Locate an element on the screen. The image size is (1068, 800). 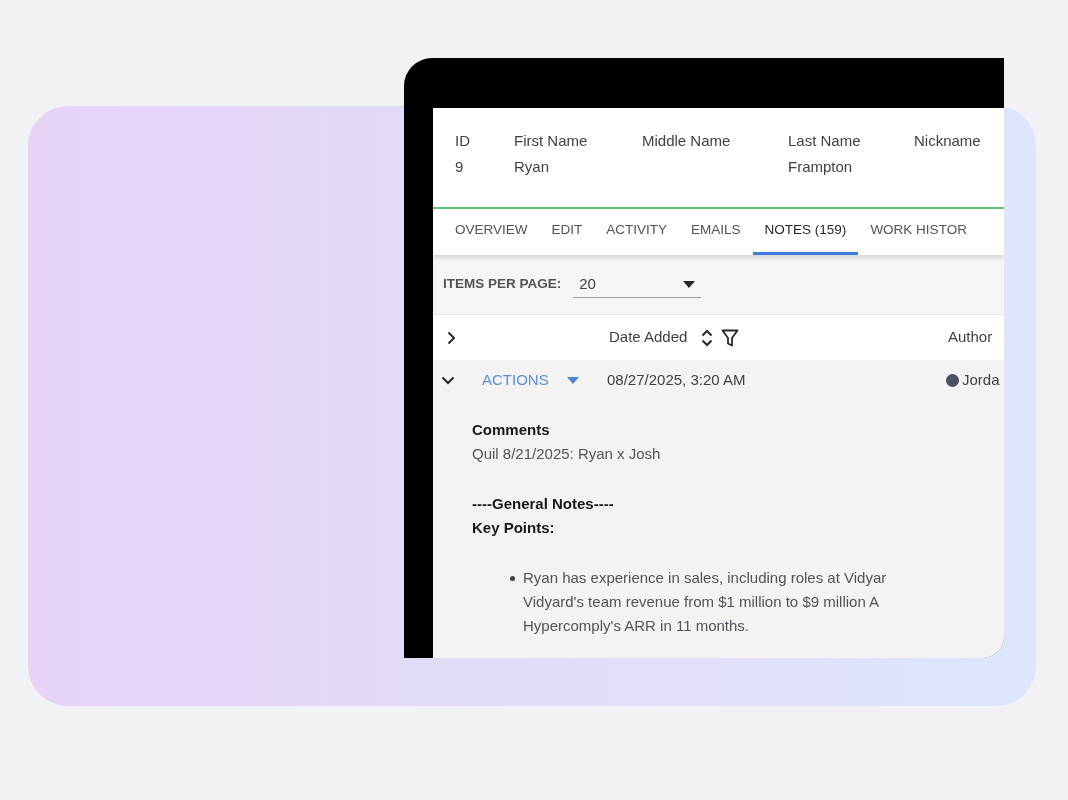
sort-icon is located at coordinates (707, 337).